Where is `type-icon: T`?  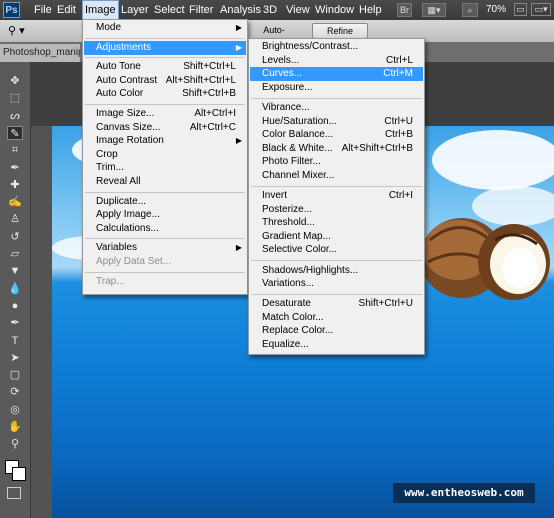 type-icon: T is located at coordinates (15, 341).